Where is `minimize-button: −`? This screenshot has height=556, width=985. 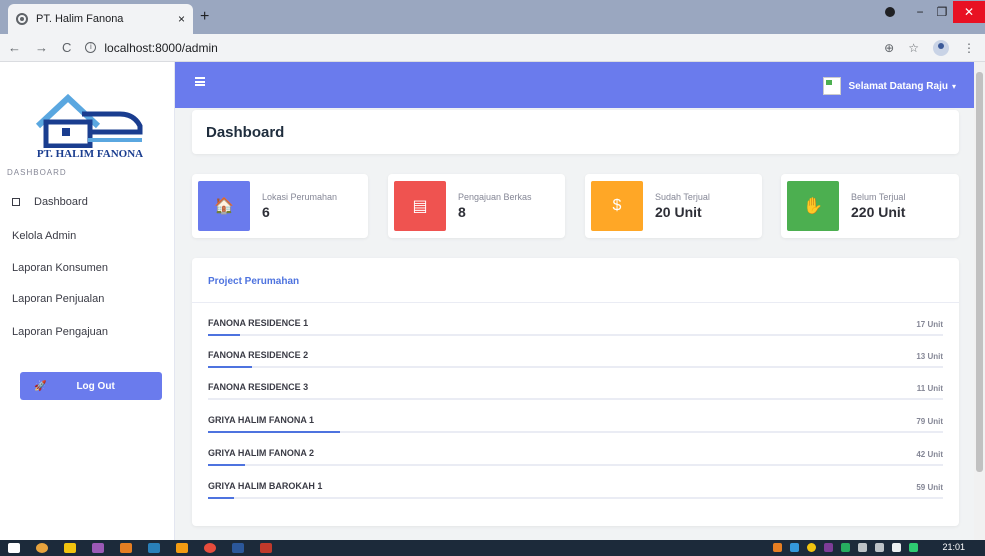
minimize-button: − is located at coordinates (920, 12).